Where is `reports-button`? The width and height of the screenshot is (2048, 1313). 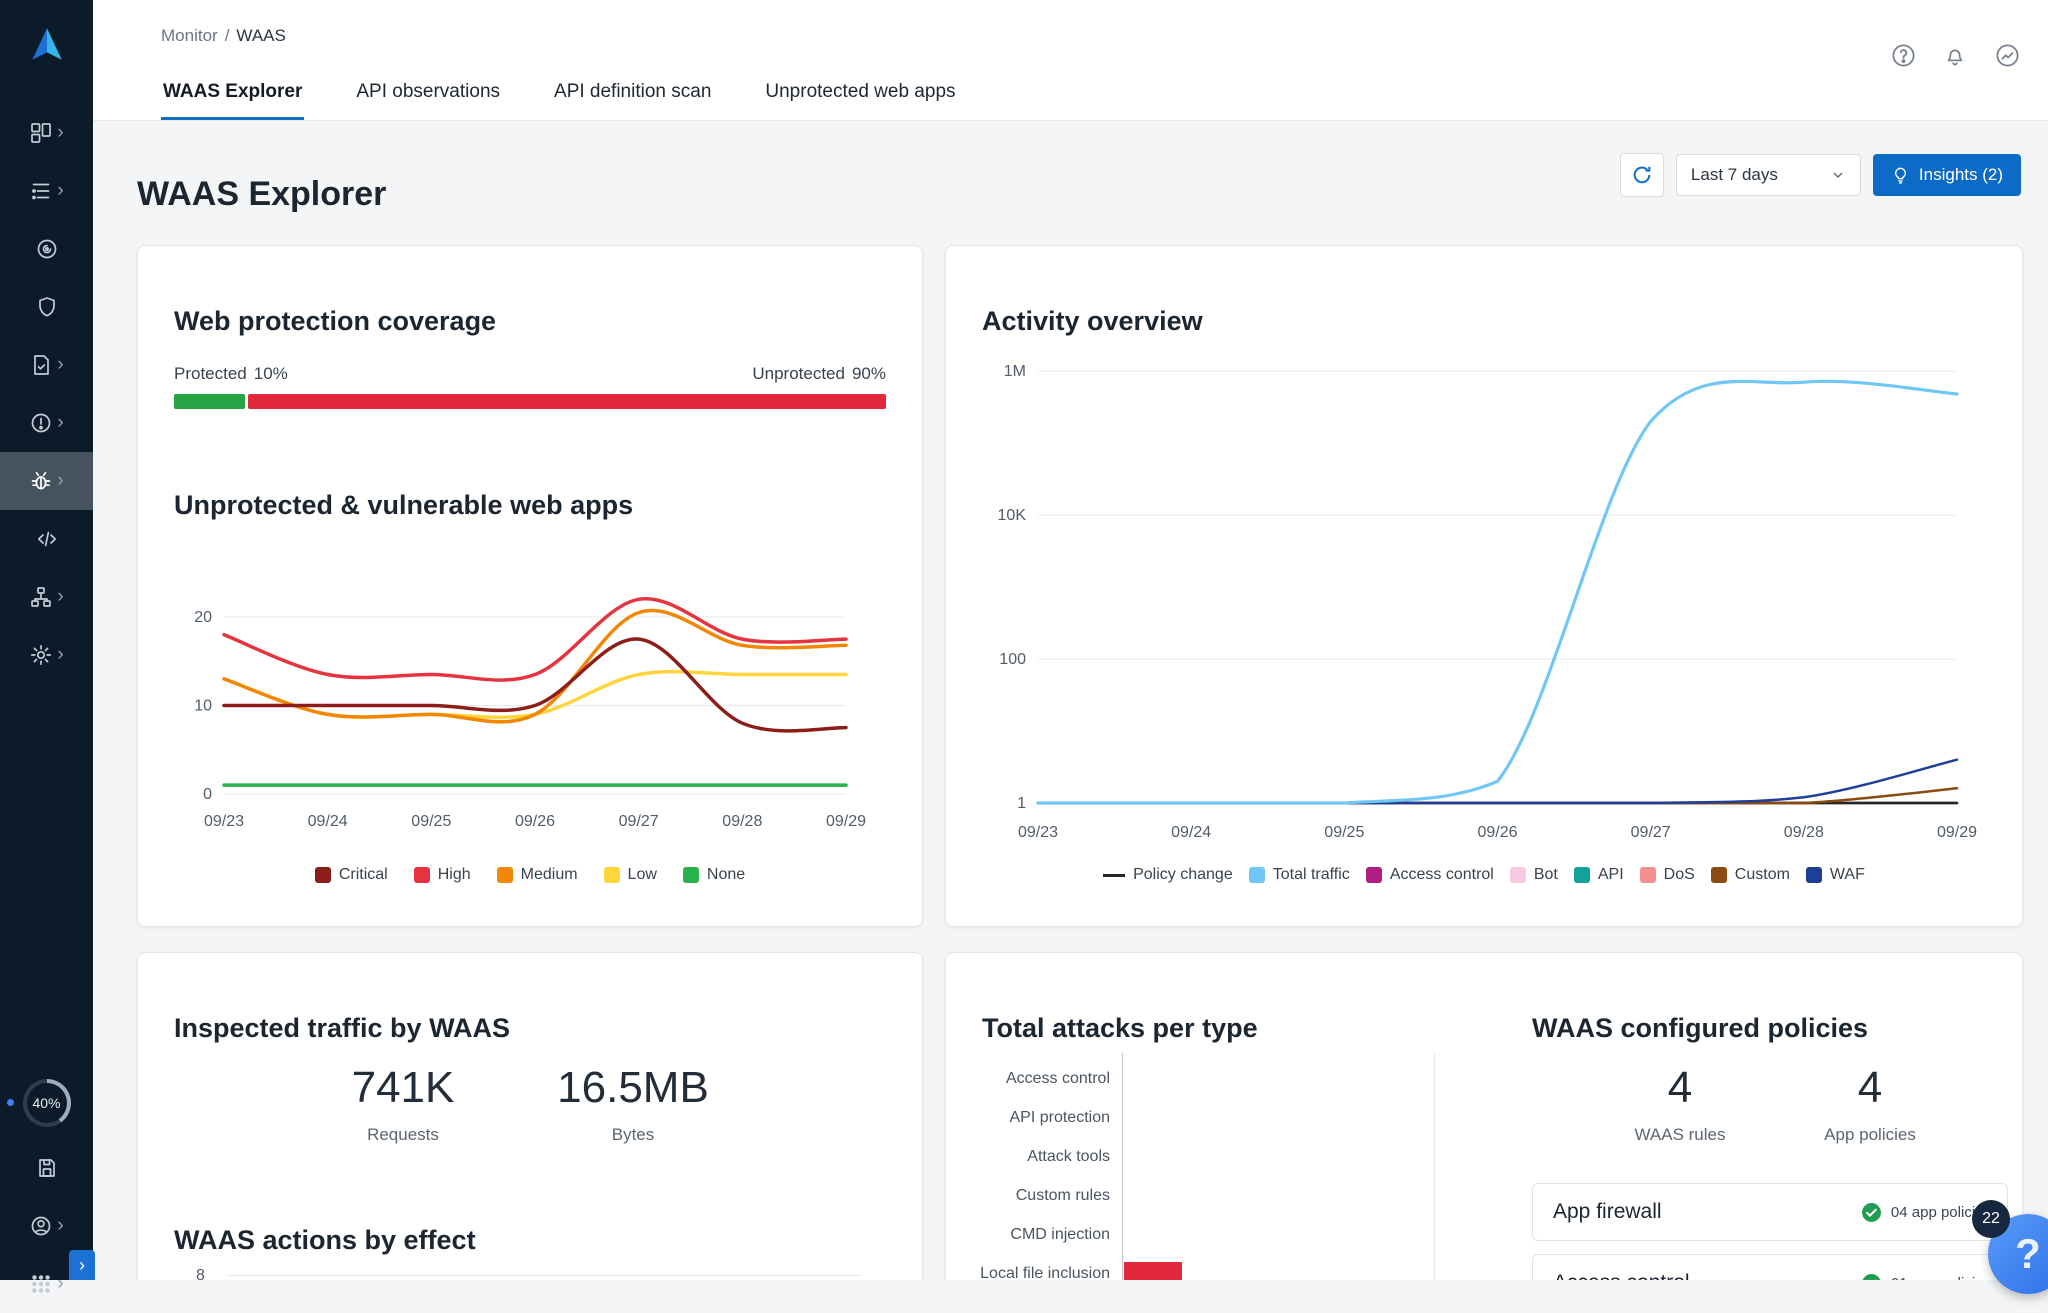
reports-button is located at coordinates (2007, 55).